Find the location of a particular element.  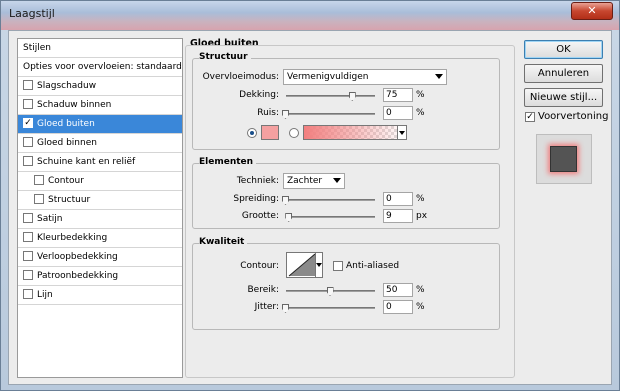

style-item-label: Gloed binnen is located at coordinates (67, 143).